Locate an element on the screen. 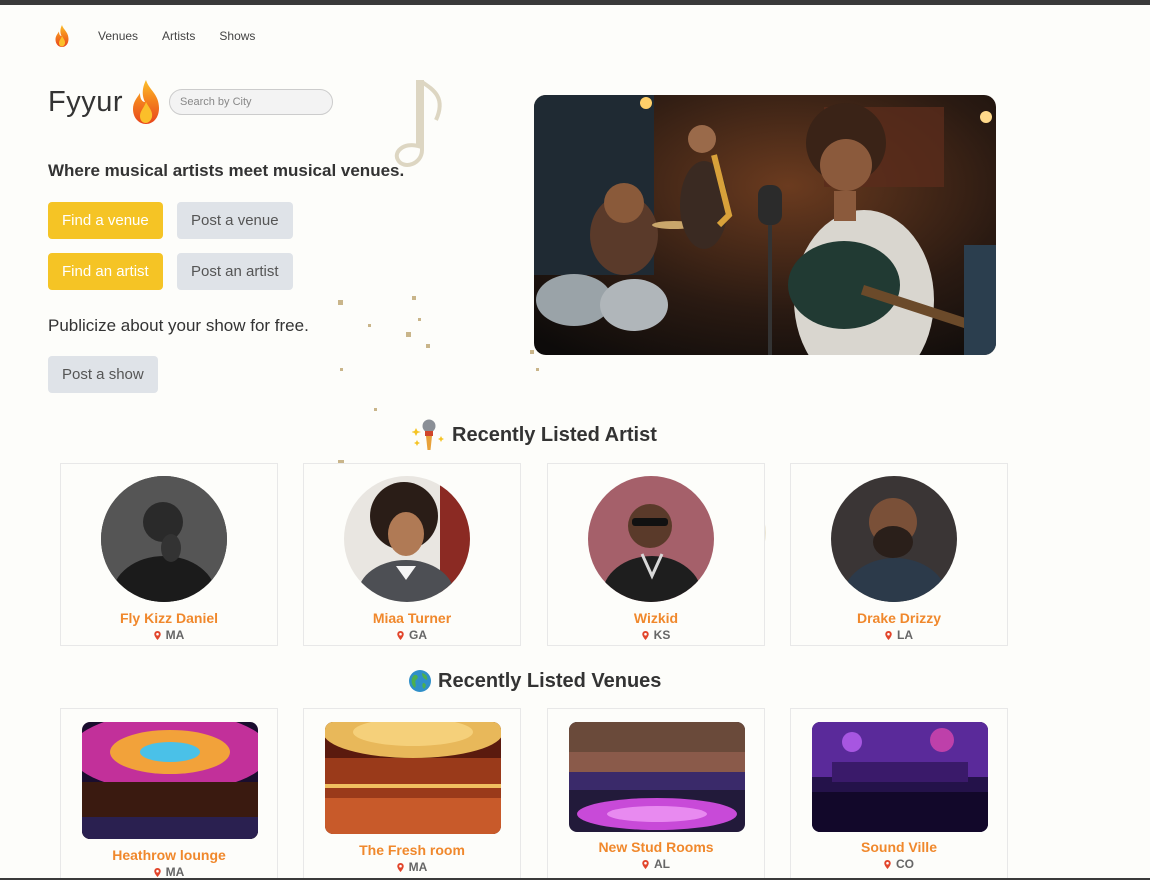 The width and height of the screenshot is (1150, 880). artist-state: KS is located at coordinates (662, 635).